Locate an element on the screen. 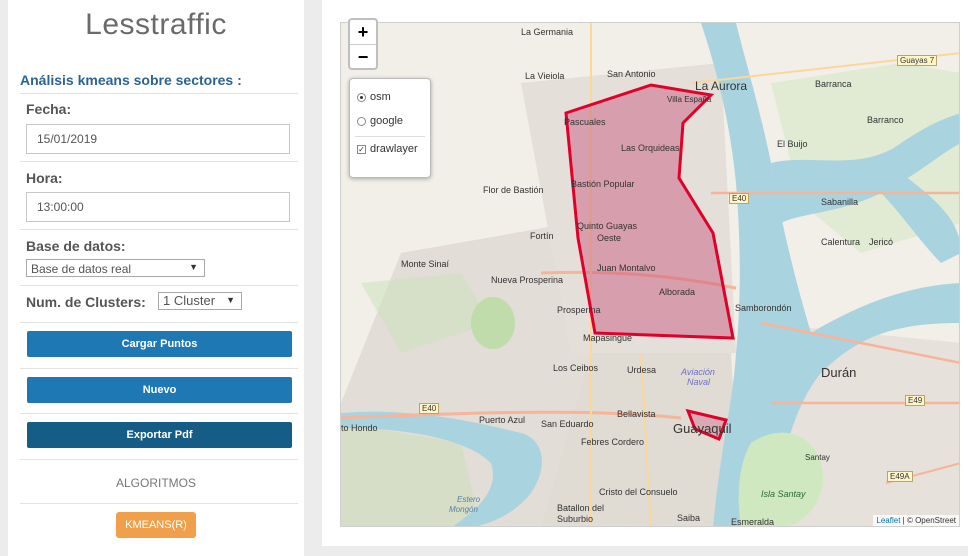  map-label: Suburbio is located at coordinates (575, 519).